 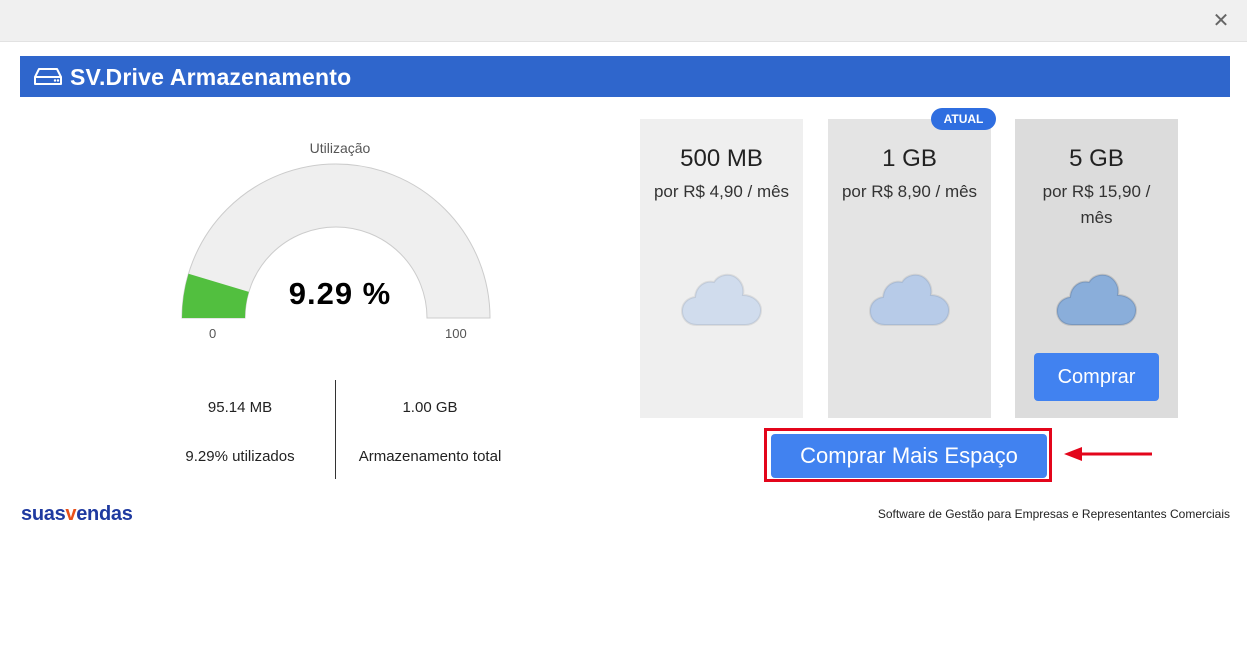 I want to click on plan-price: por R$ 8,90 / mês, so click(x=909, y=191).